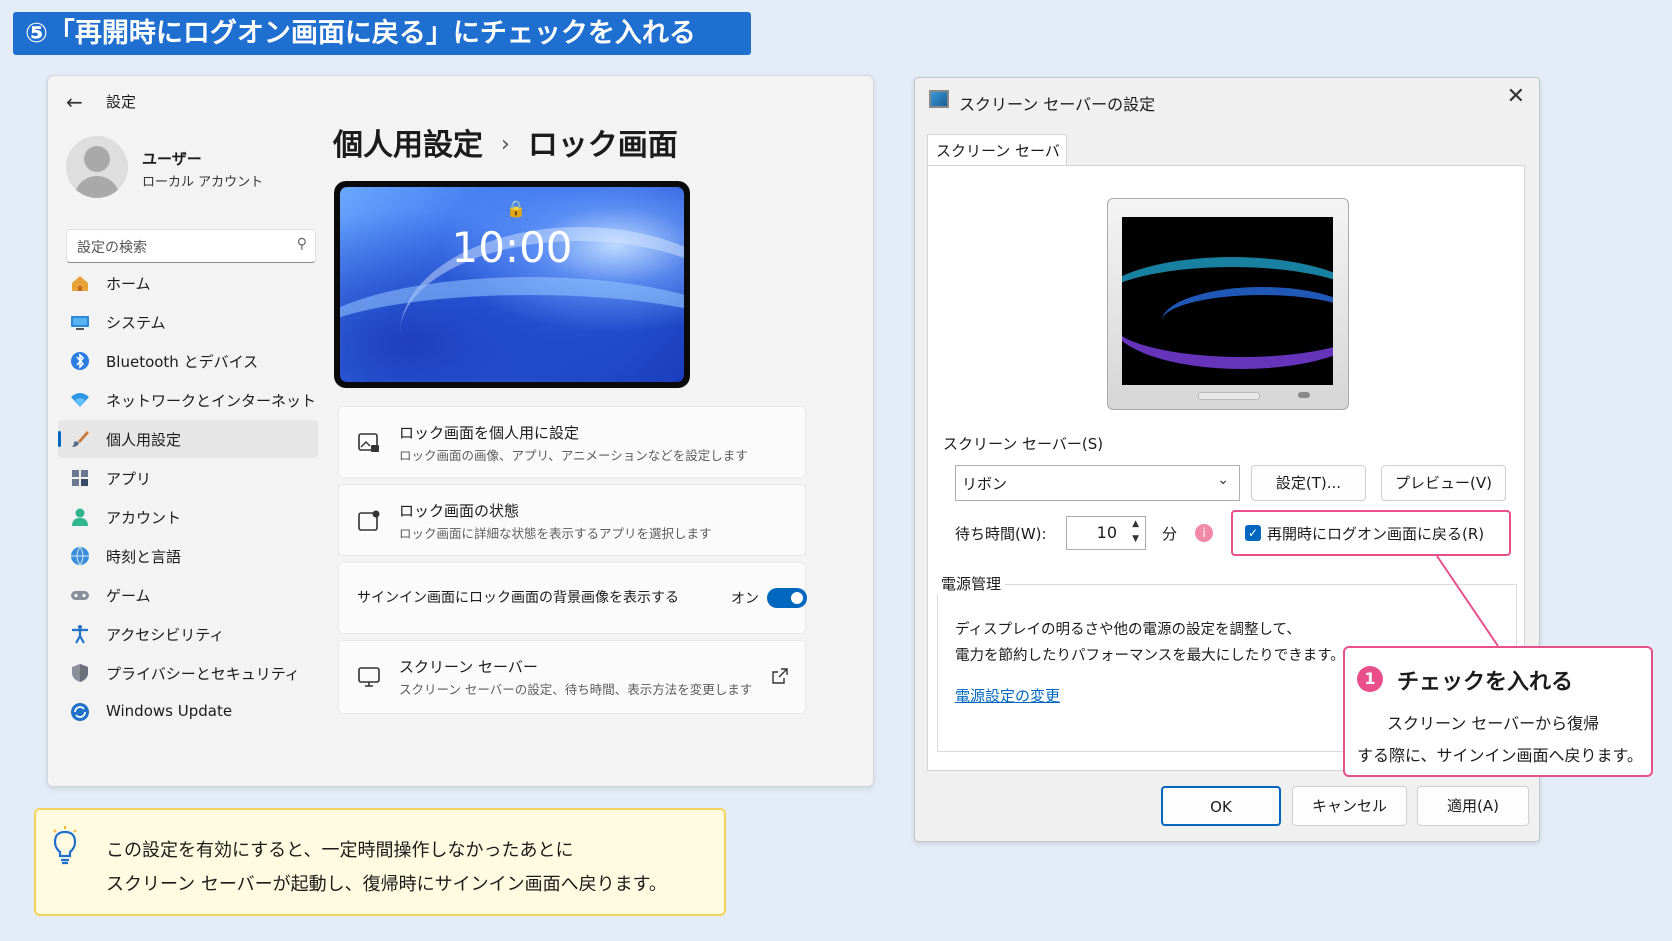 The width and height of the screenshot is (1672, 941). What do you see at coordinates (74, 102) in the screenshot?
I see `back-arrow-icon: ←` at bounding box center [74, 102].